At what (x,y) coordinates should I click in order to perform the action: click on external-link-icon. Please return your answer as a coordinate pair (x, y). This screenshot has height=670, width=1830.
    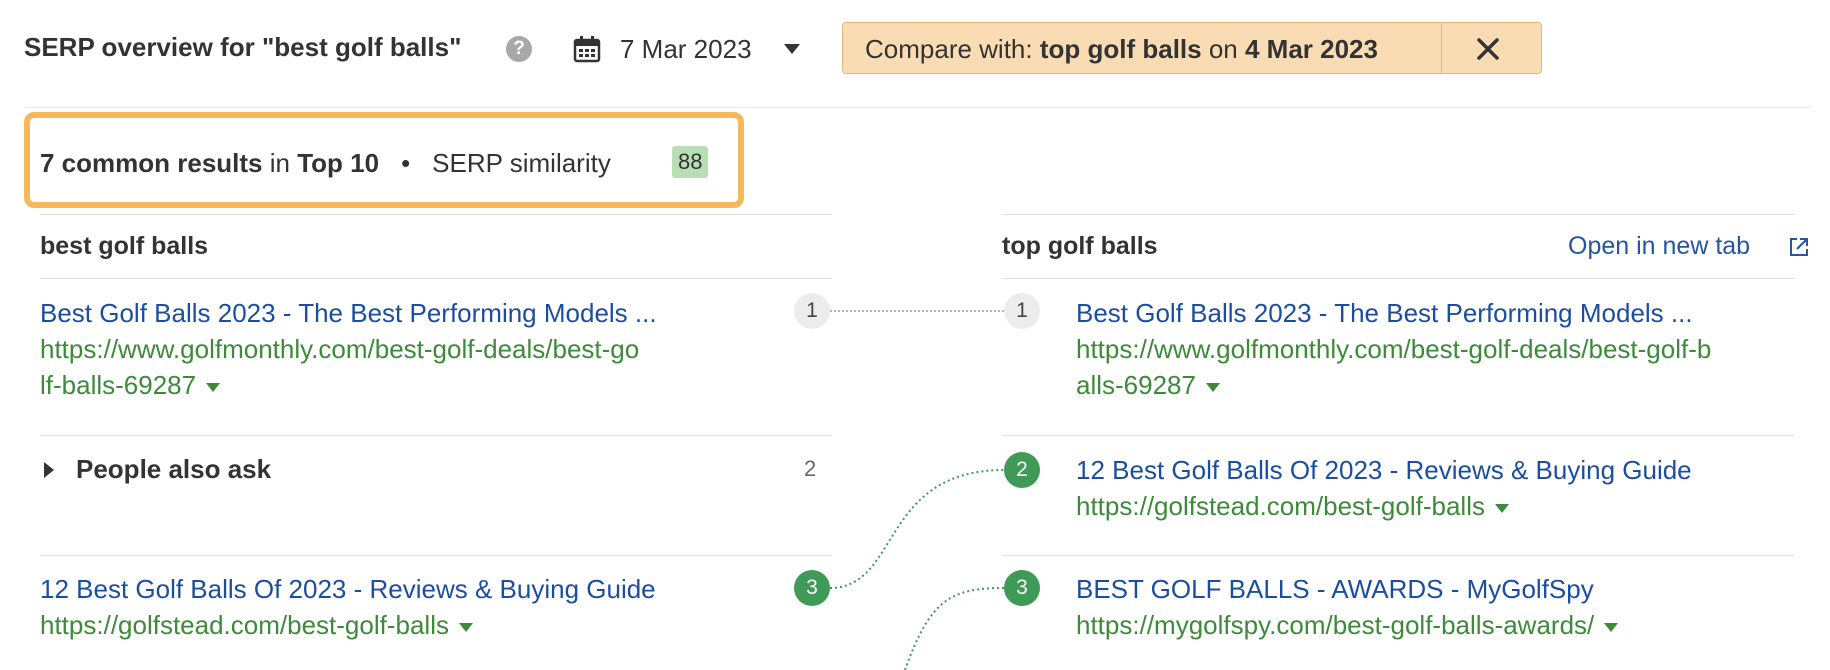
    Looking at the image, I should click on (1799, 247).